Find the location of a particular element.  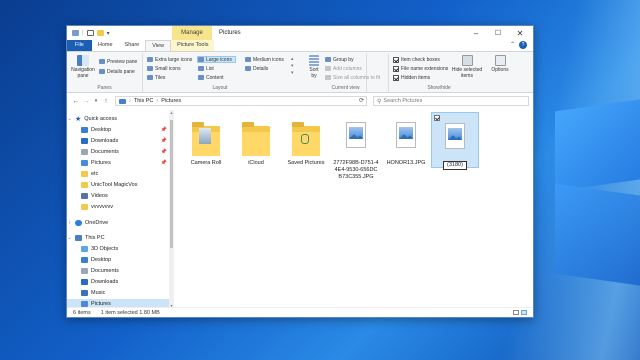

layout-tiles: Tiles is located at coordinates (156, 77).